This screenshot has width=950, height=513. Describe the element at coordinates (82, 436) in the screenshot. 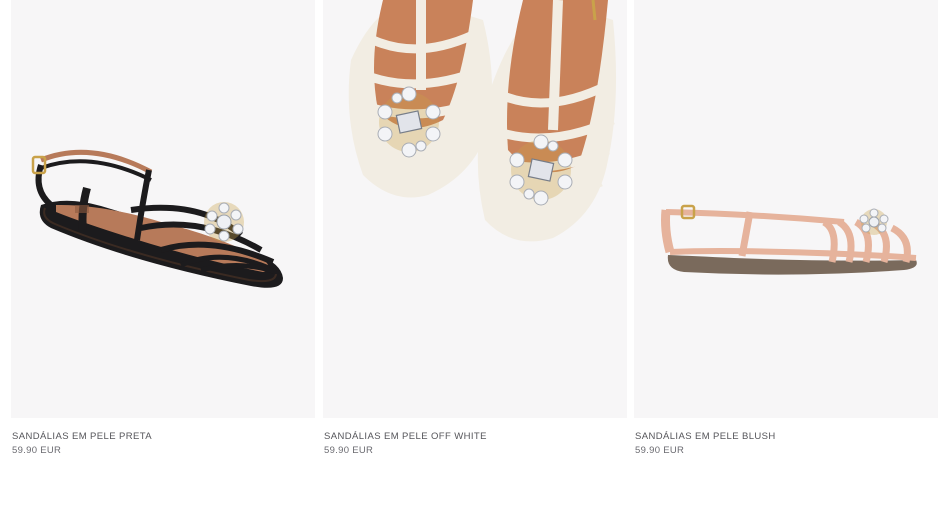

I see `product-name: SANDÁLIAS EM PELE PRETA` at that location.